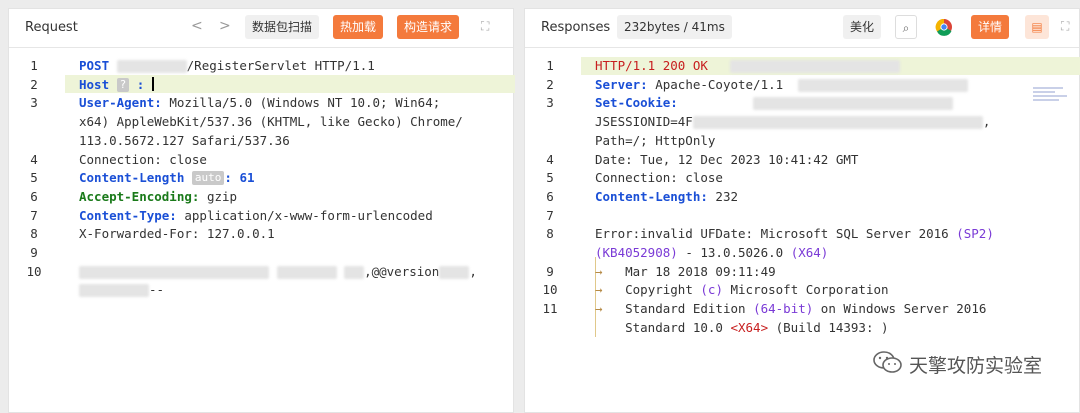  I want to click on server-line: Server: Apache-Coyote/1.1, so click(782, 85).